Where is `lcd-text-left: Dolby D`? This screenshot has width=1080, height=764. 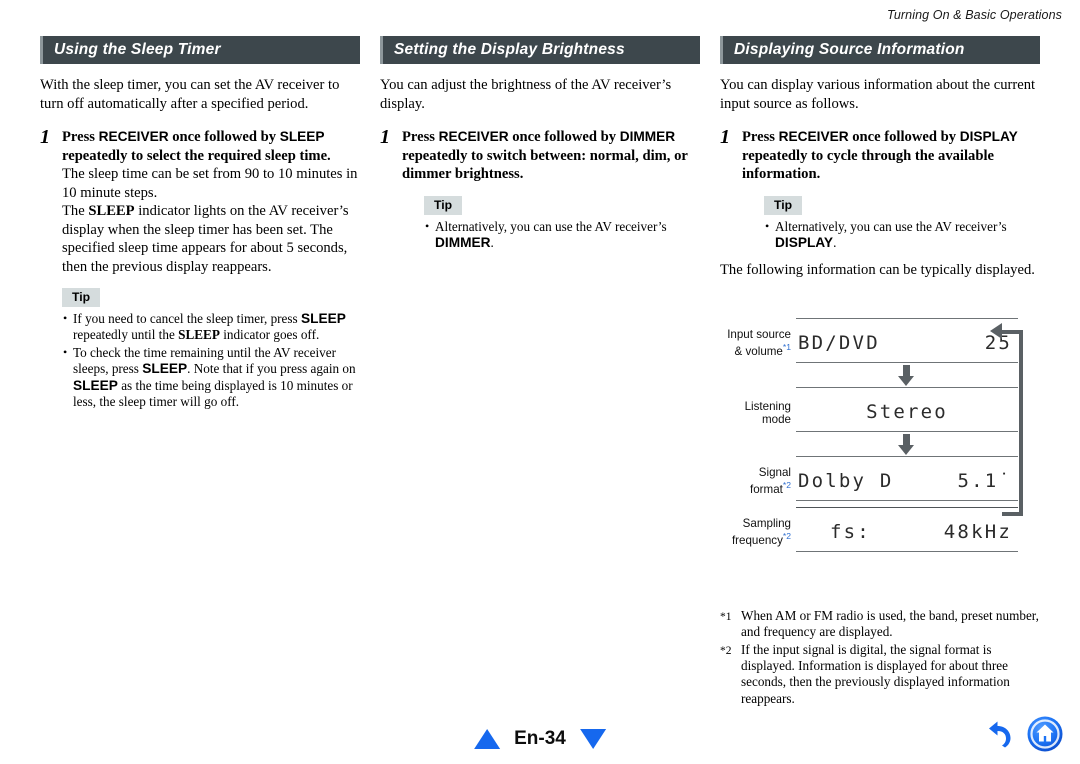 lcd-text-left: Dolby D is located at coordinates (846, 481).